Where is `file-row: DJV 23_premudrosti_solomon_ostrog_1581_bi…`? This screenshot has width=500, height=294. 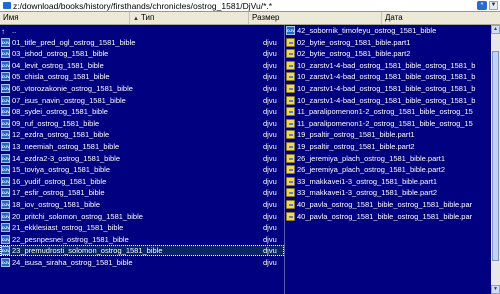
file-row: DJV 23_premudrosti_solomon_ostrog_1581_bi… is located at coordinates (142, 251).